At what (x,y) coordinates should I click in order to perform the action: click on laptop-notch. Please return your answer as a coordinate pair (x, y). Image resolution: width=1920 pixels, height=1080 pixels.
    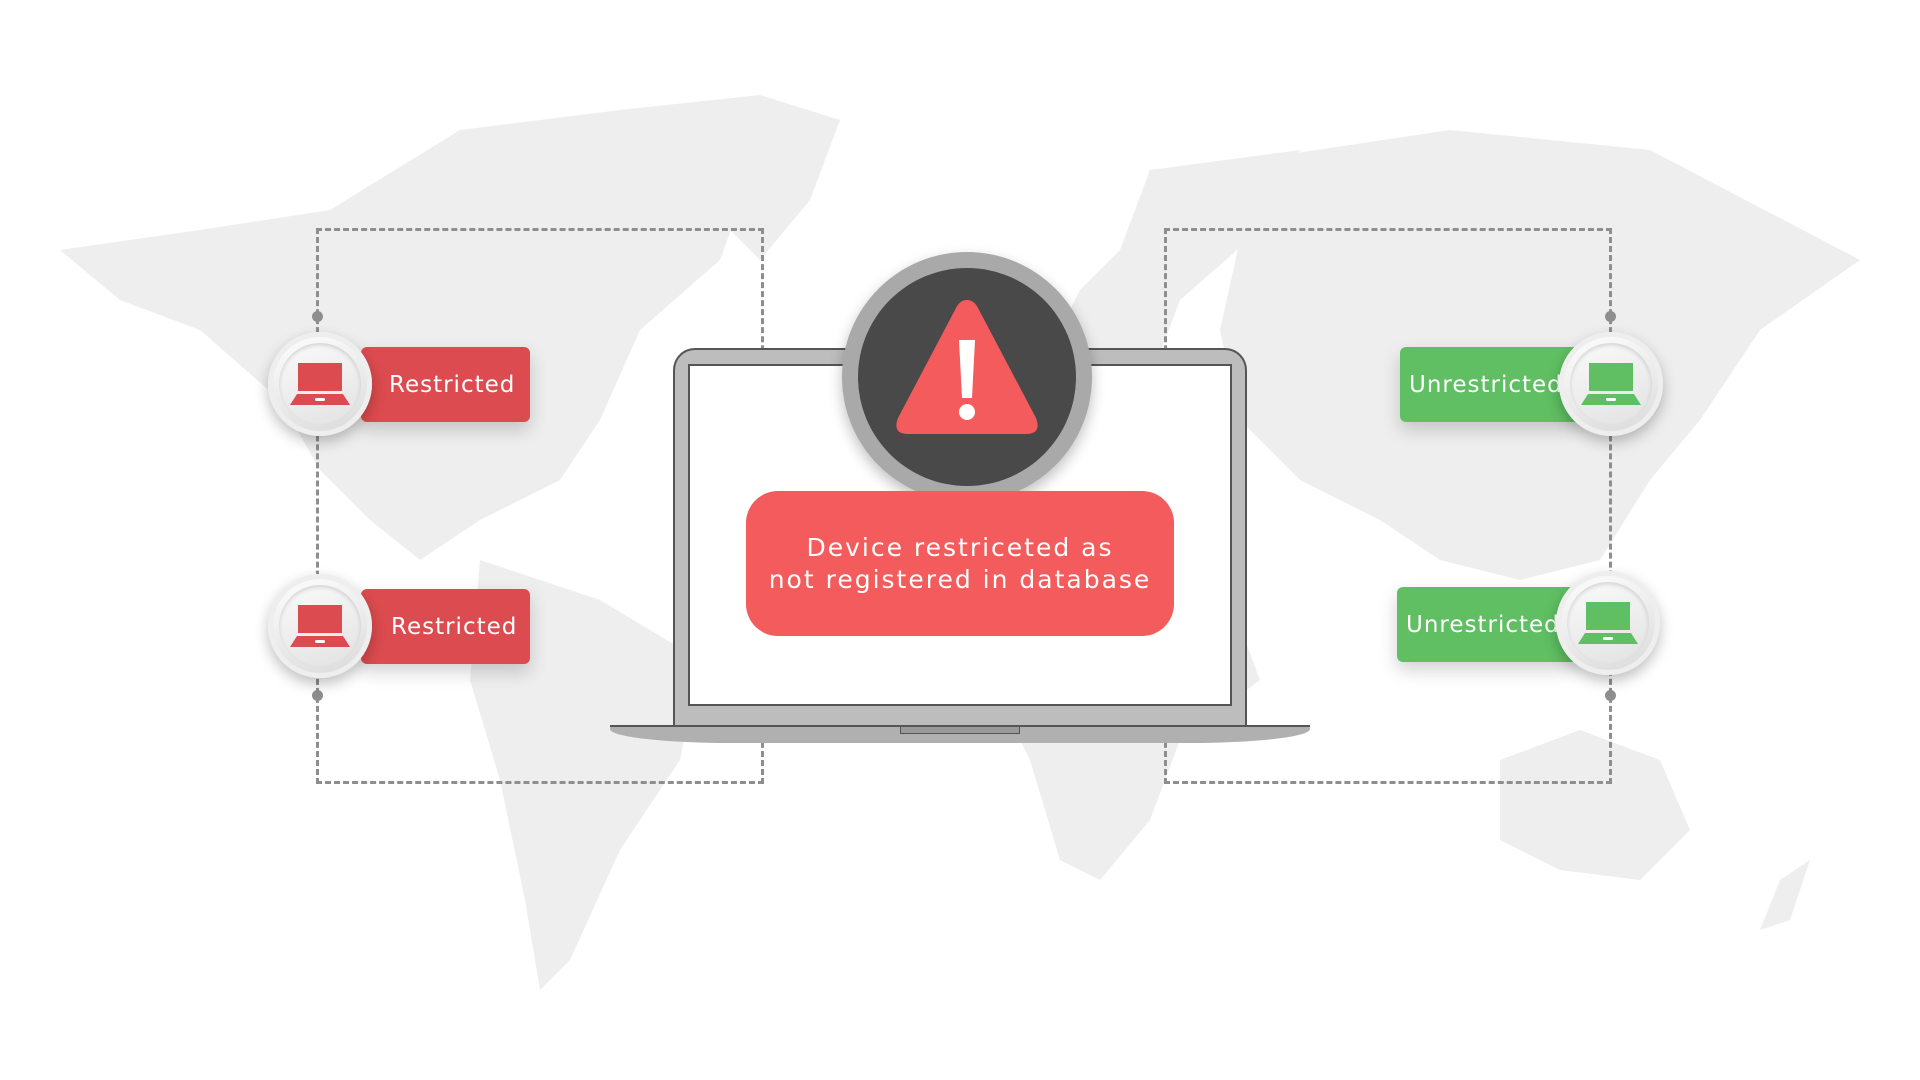
    Looking at the image, I should click on (960, 730).